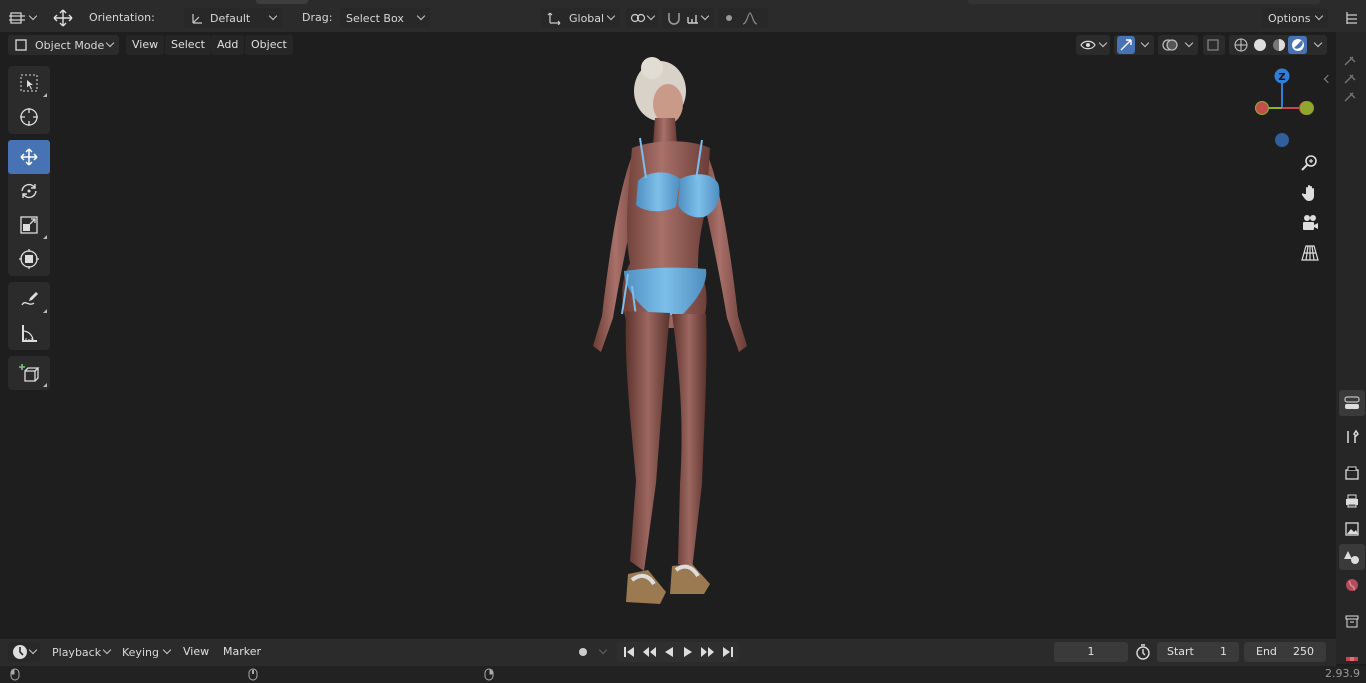 This screenshot has width=1366, height=683. I want to click on scale-icon, so click(29, 225).